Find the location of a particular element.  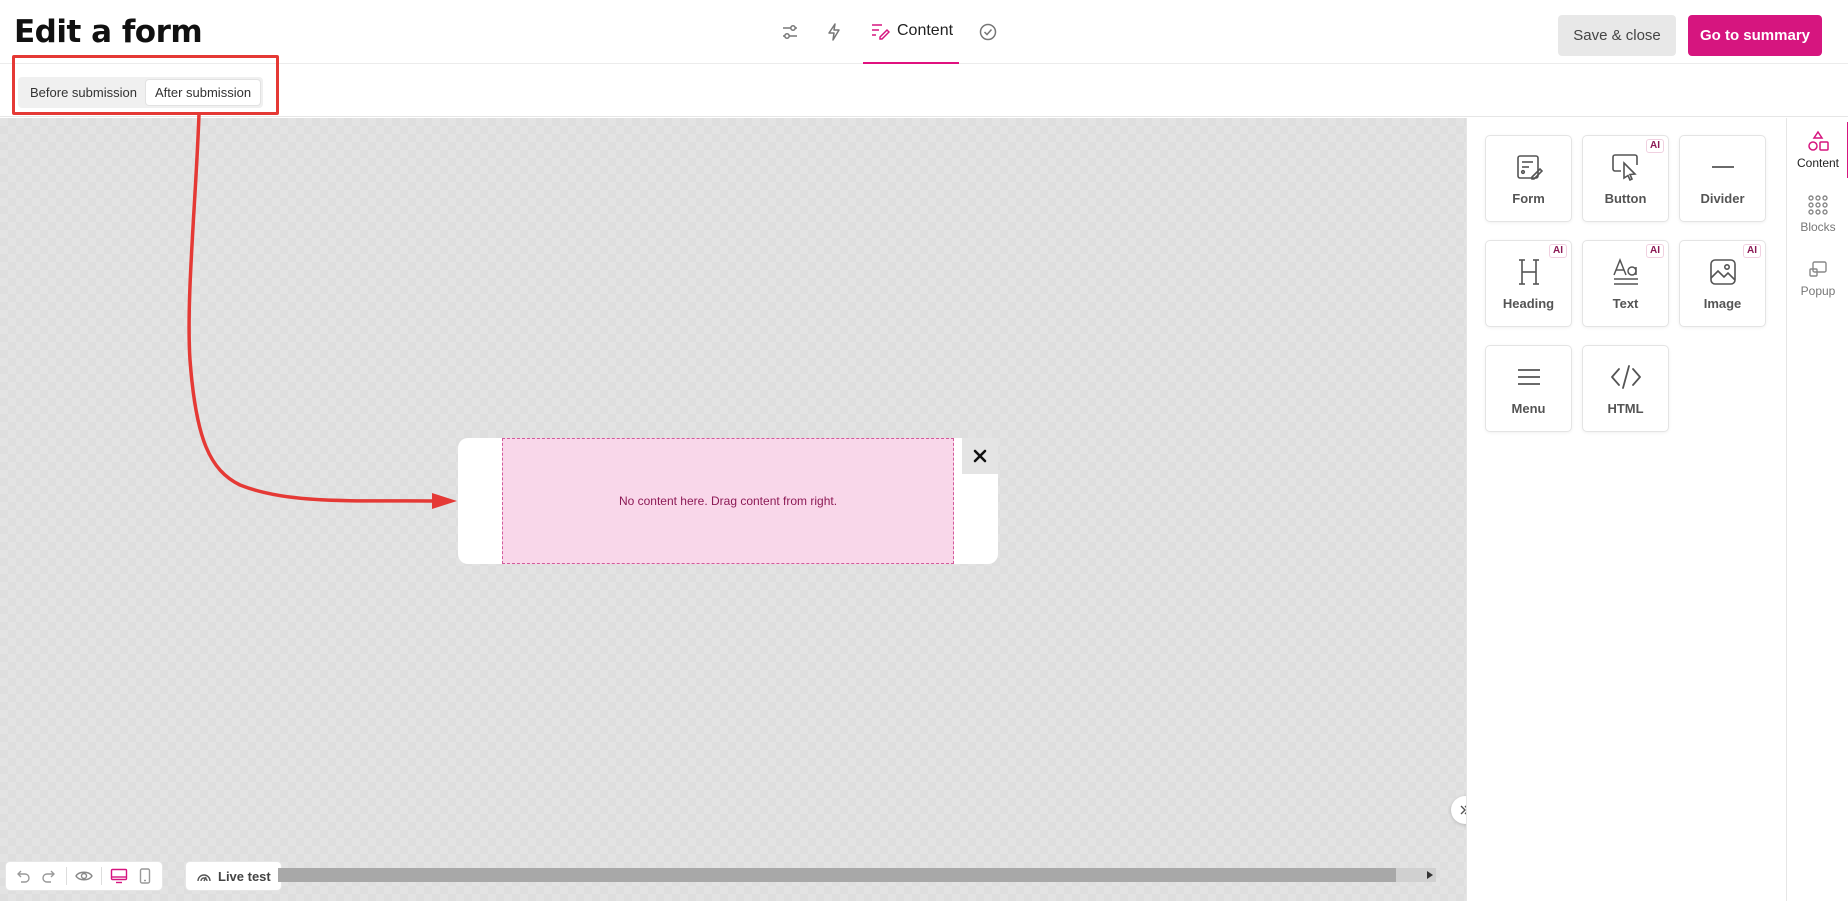

check-circle-icon is located at coordinates (988, 32).